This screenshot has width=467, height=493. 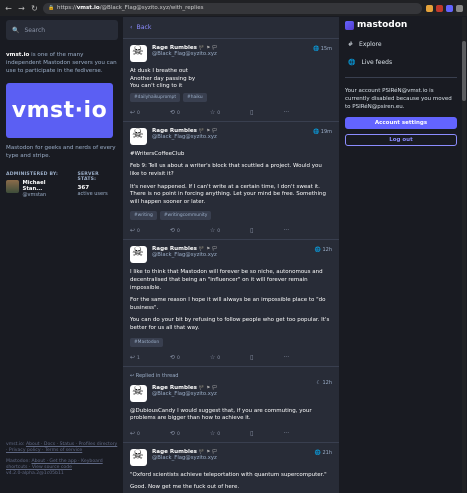 What do you see at coordinates (44, 195) in the screenshot?
I see `admin-handle: @vmstan` at bounding box center [44, 195].